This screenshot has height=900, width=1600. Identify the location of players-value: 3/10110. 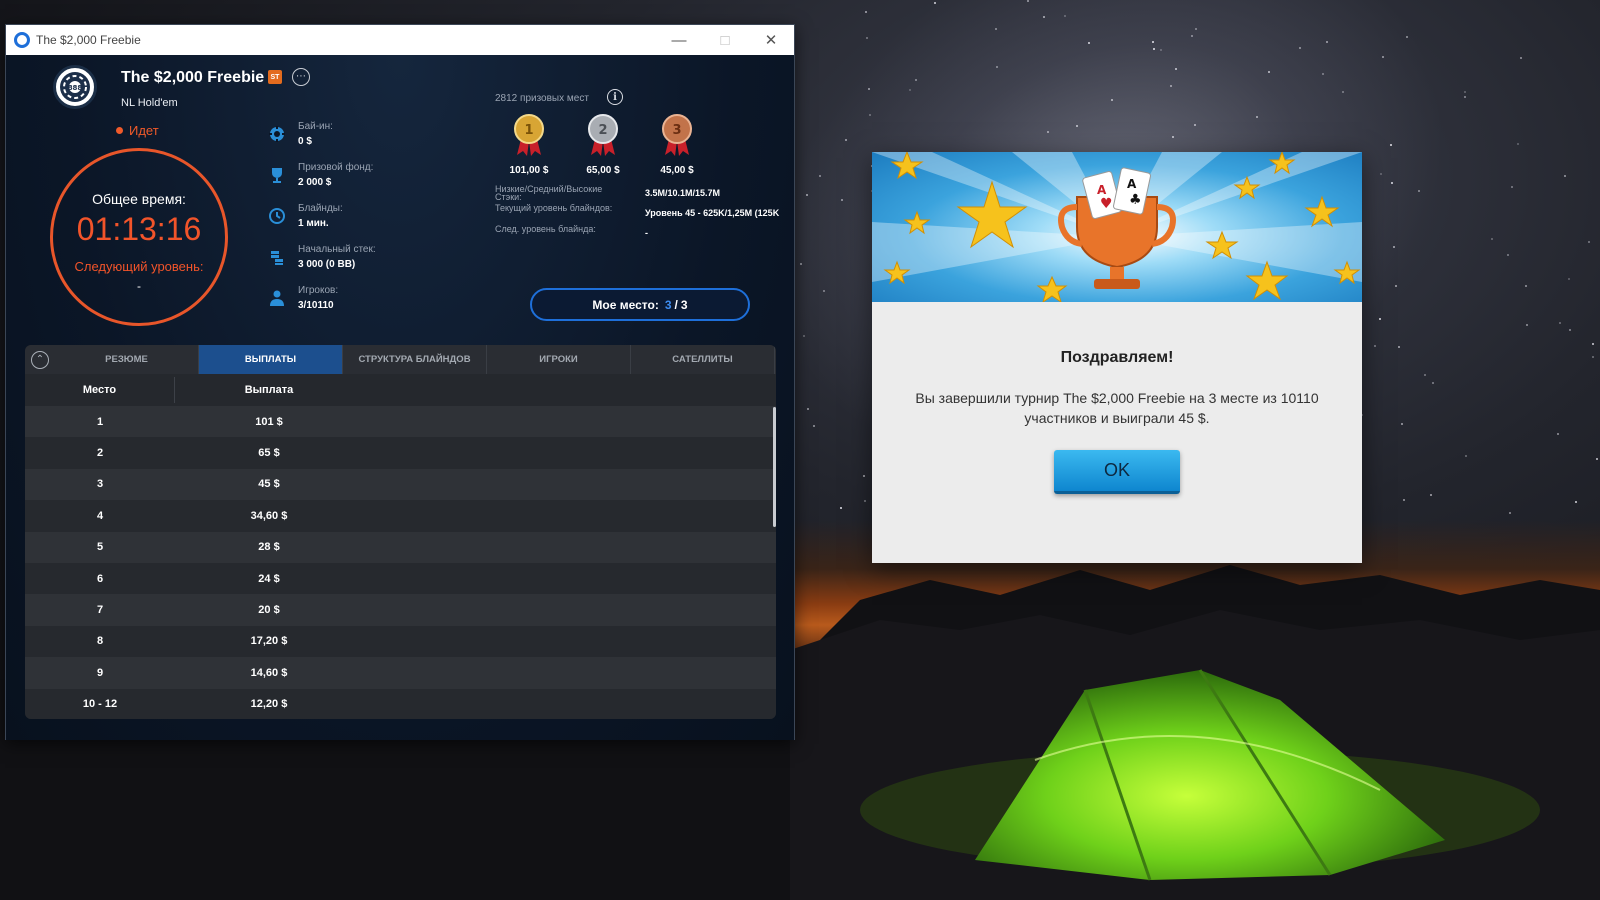
(316, 305).